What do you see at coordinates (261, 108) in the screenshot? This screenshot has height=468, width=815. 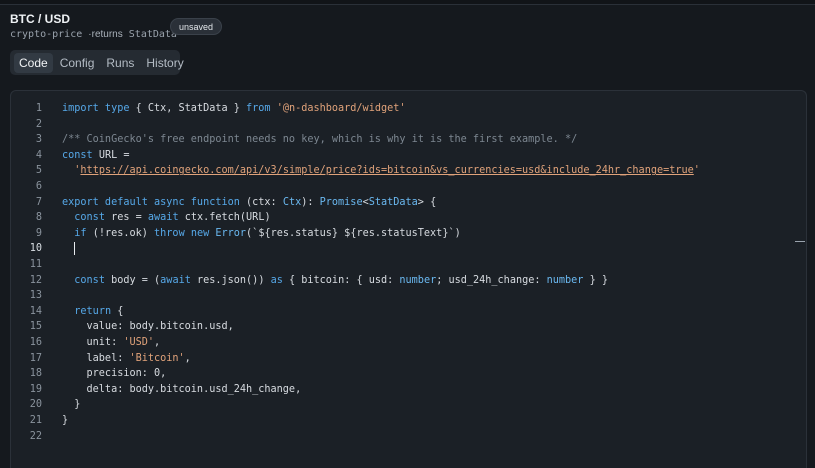 I see `code-token: from` at bounding box center [261, 108].